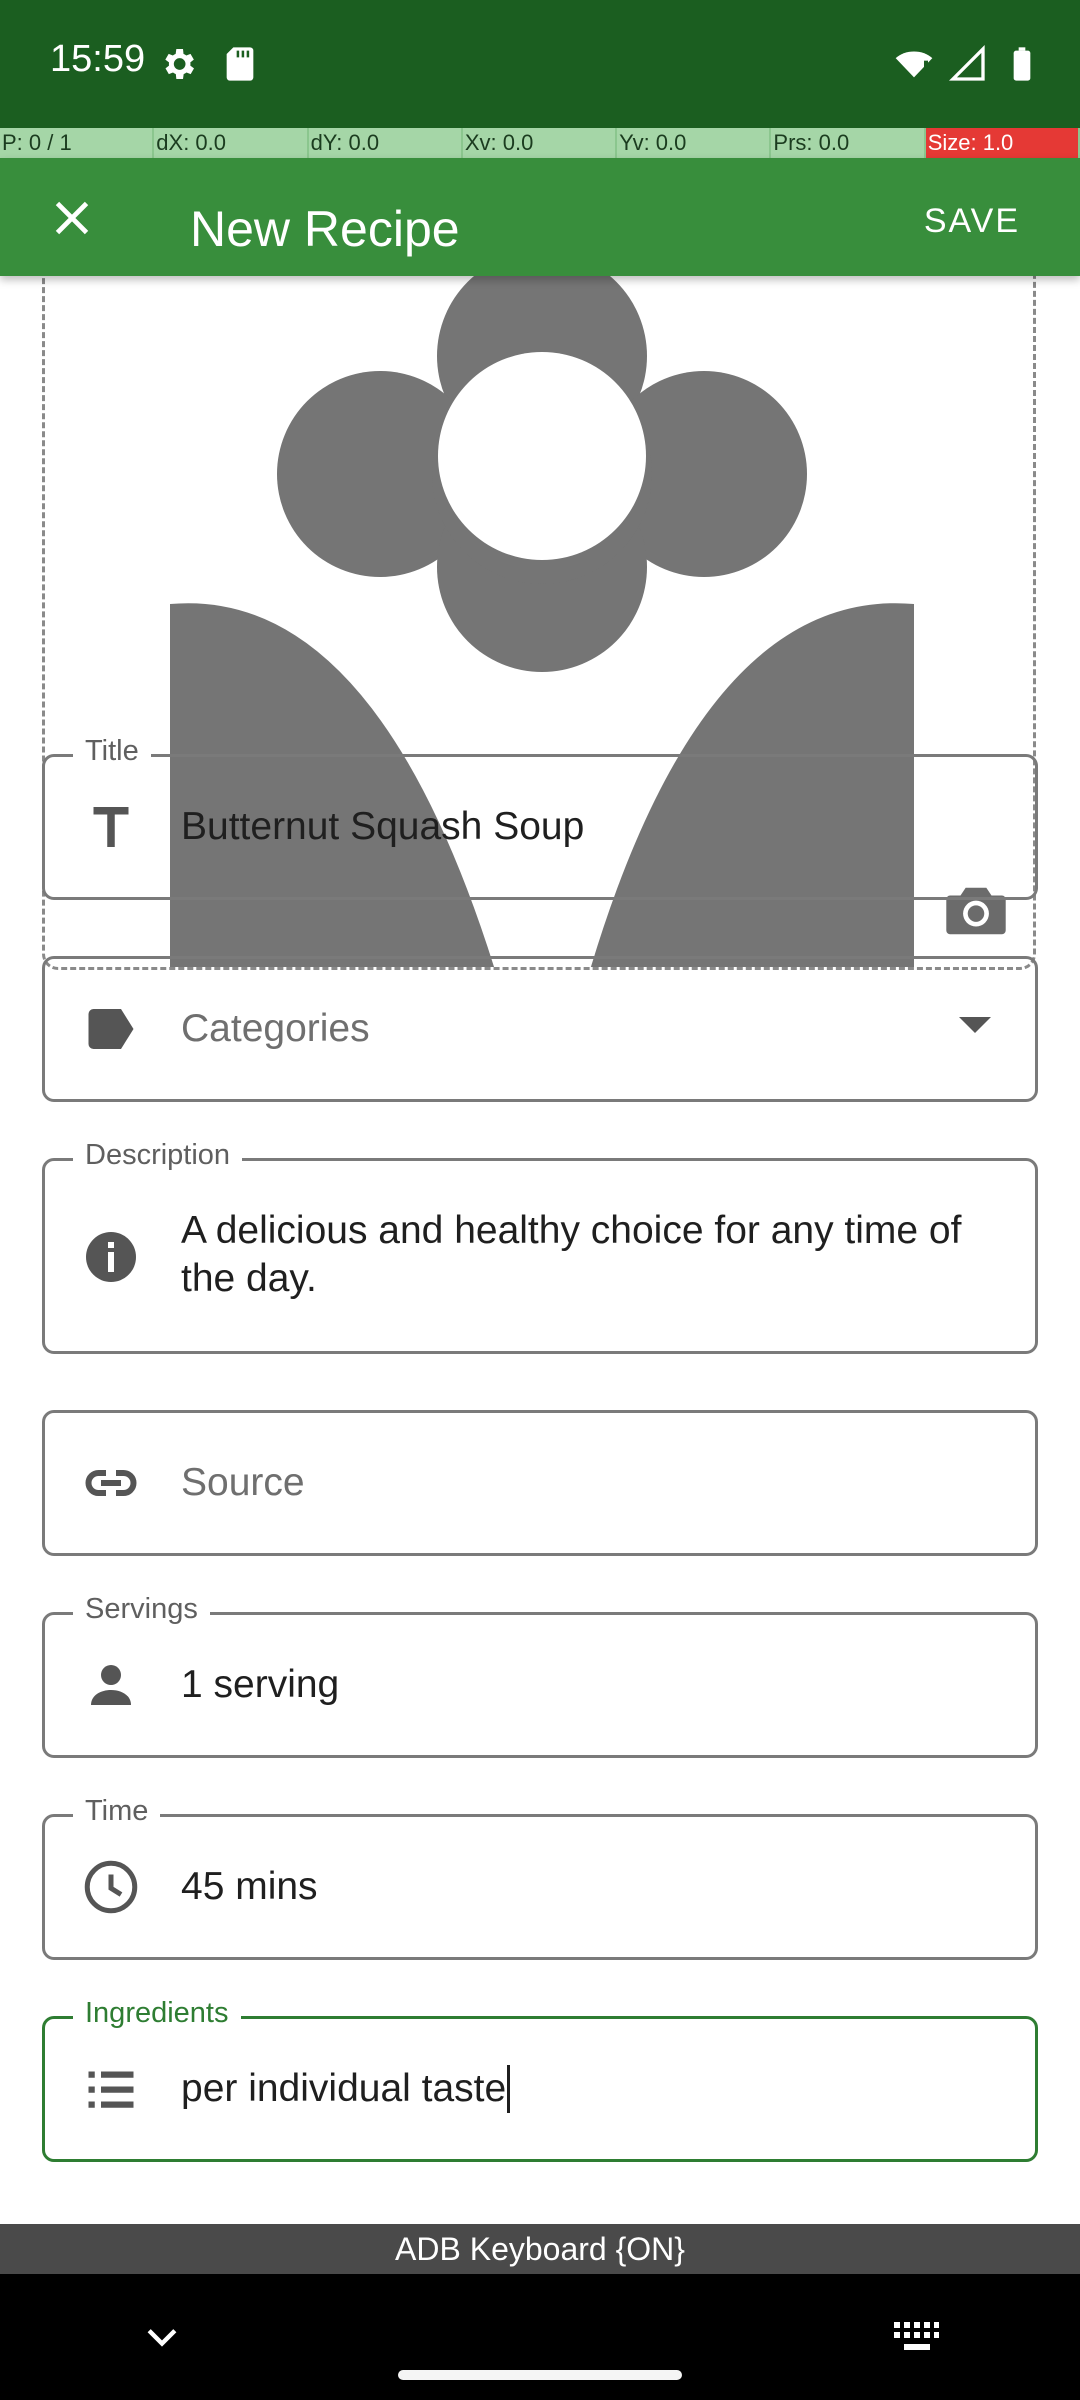  Describe the element at coordinates (848, 143) in the screenshot. I see `debug-pressure: Prs: 0.0` at that location.